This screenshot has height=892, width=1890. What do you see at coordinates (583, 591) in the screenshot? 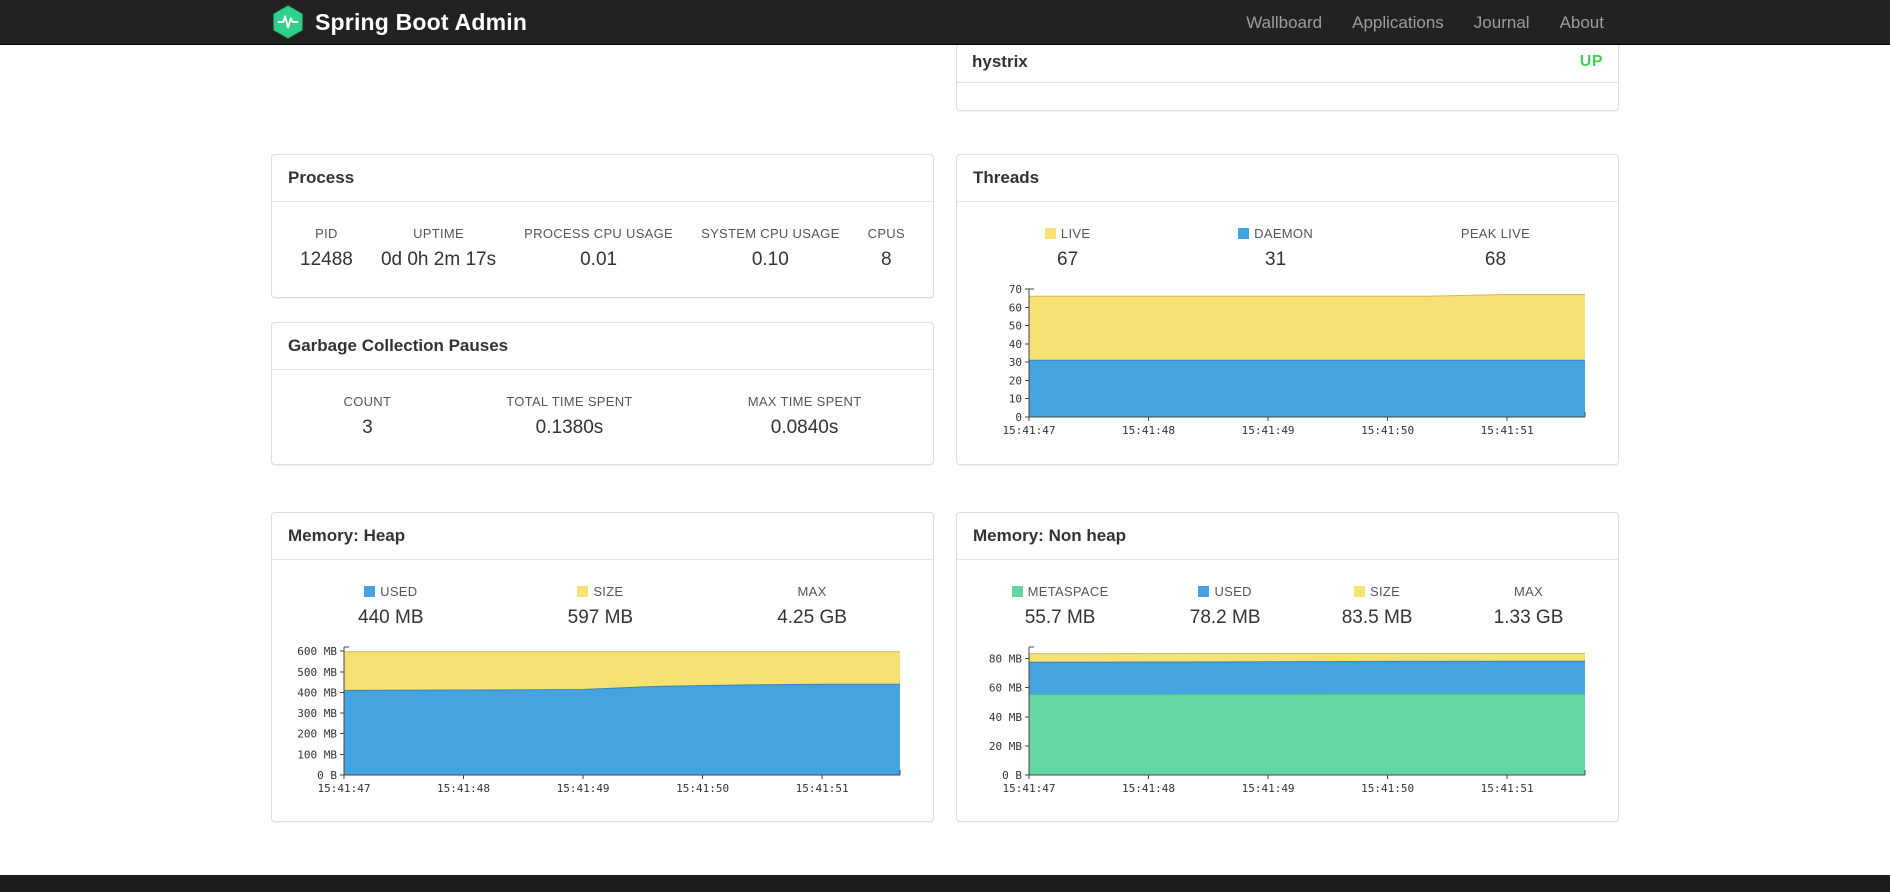
I see `heap-size-legend-swatch` at bounding box center [583, 591].